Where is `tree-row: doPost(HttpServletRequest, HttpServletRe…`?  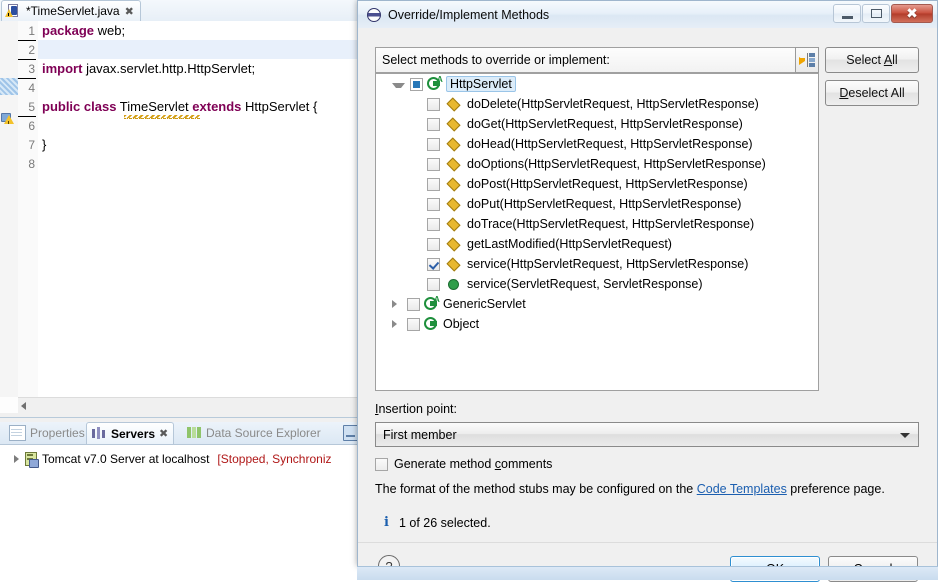
tree-row: doPost(HttpServletRequest, HttpServletRe… is located at coordinates (597, 184).